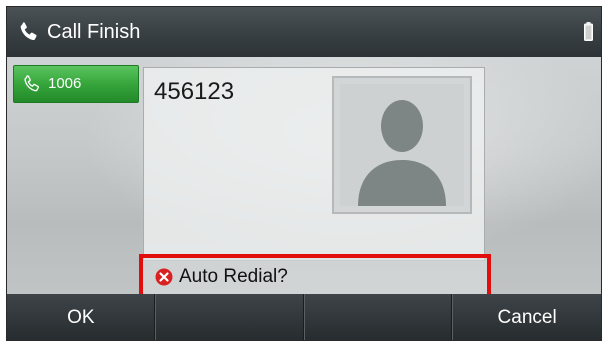 The width and height of the screenshot is (608, 347). Describe the element at coordinates (164, 277) in the screenshot. I see `red-x-circle-icon` at that location.